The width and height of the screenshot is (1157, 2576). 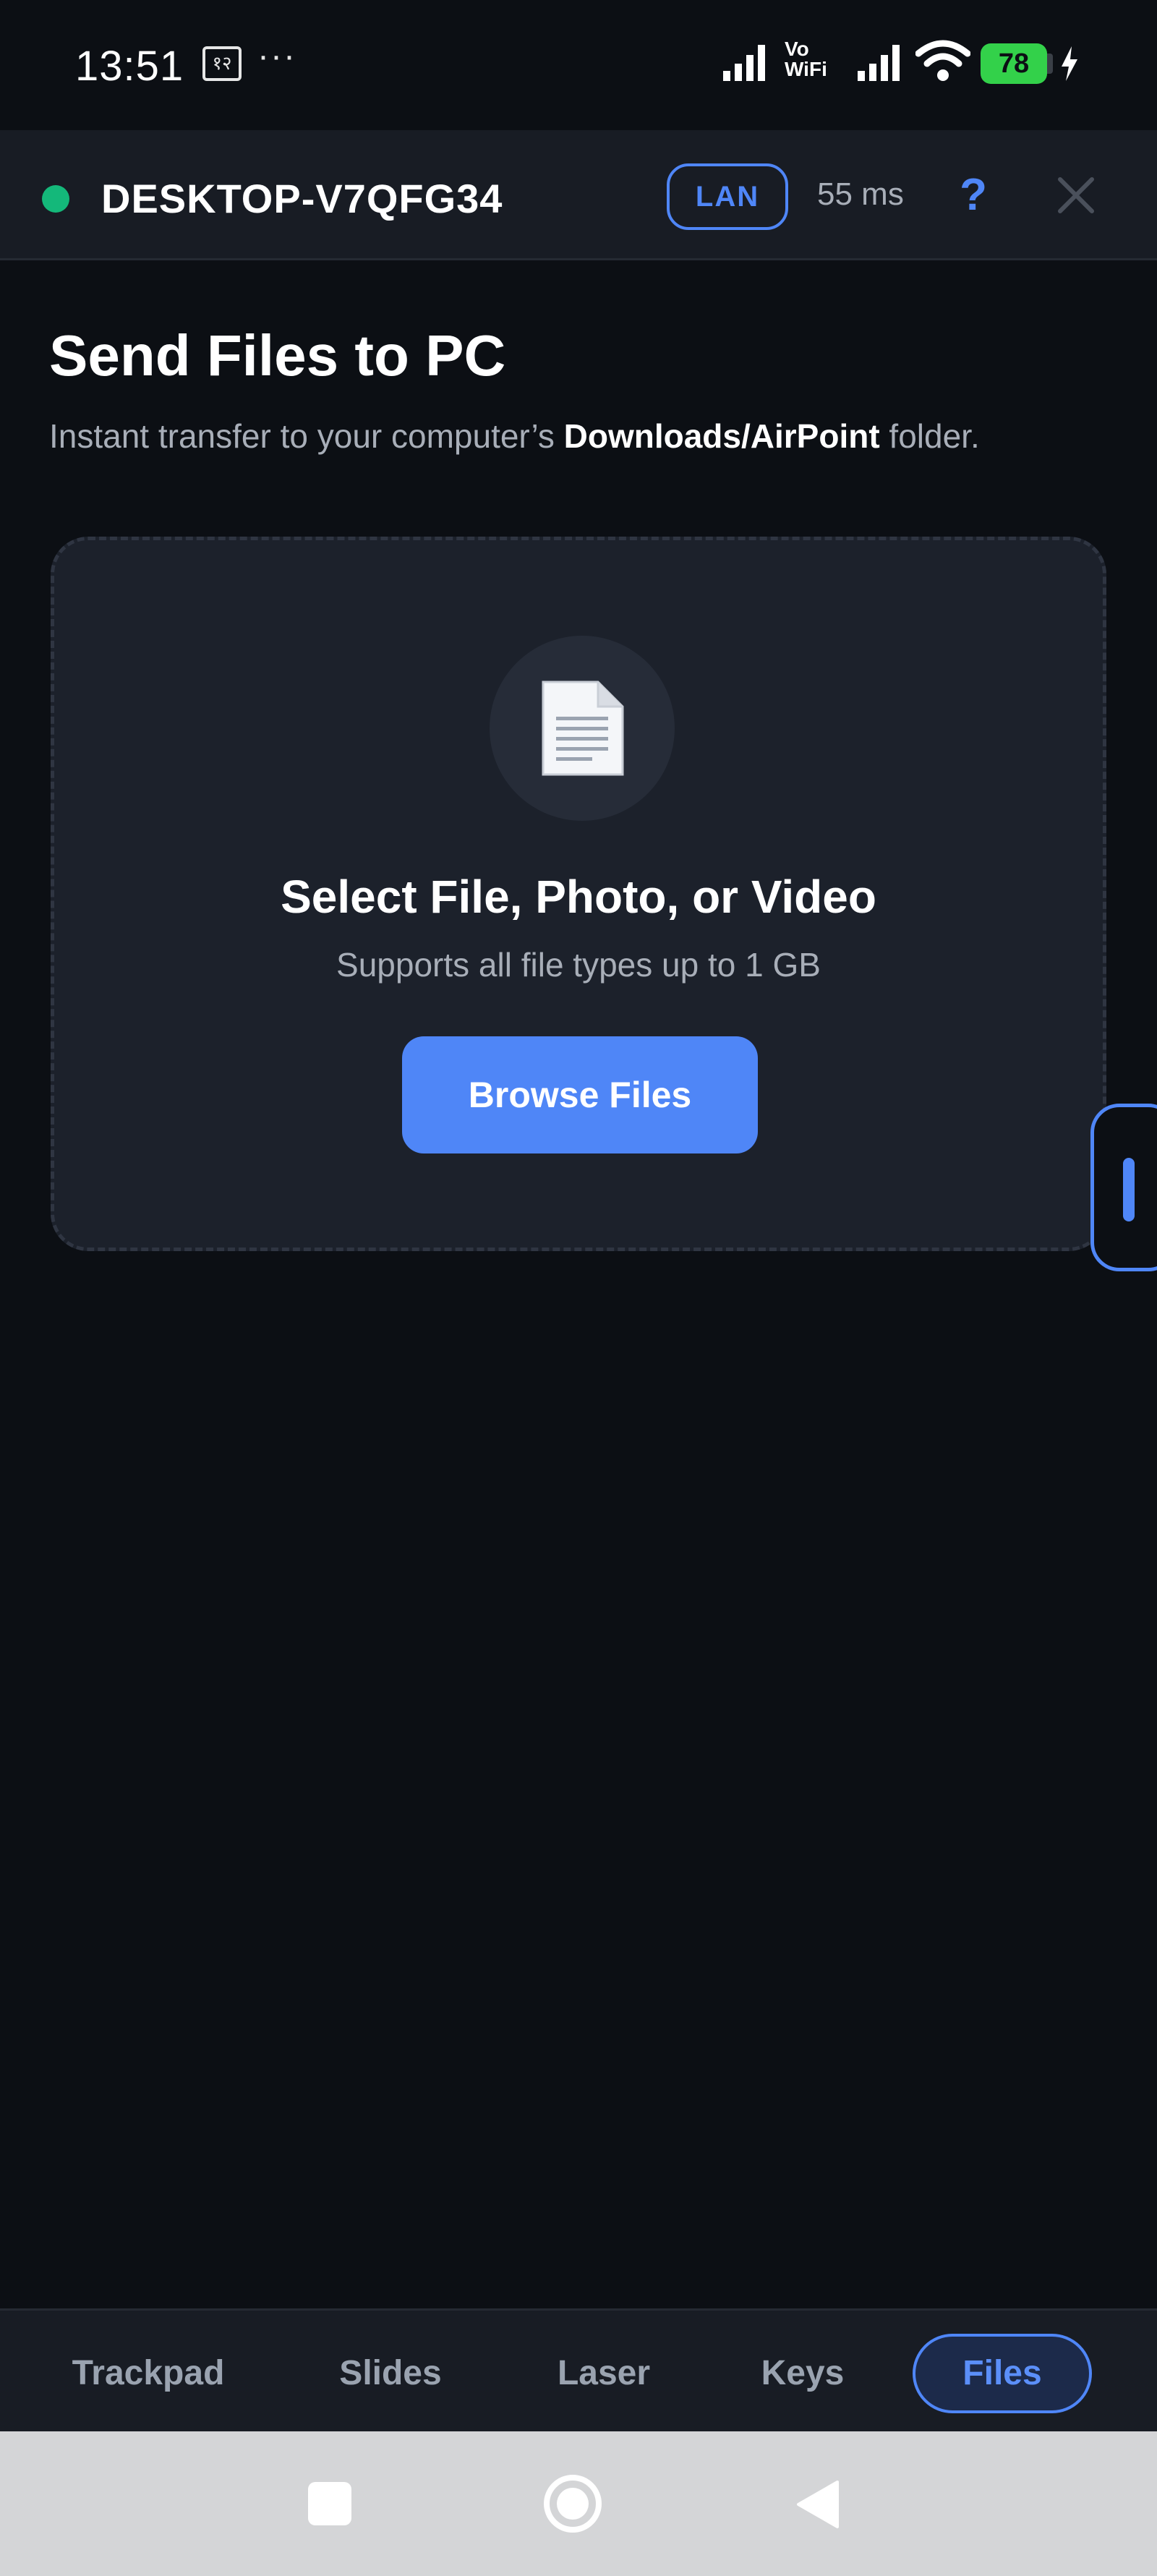 I want to click on battery-tip, so click(x=1050, y=64).